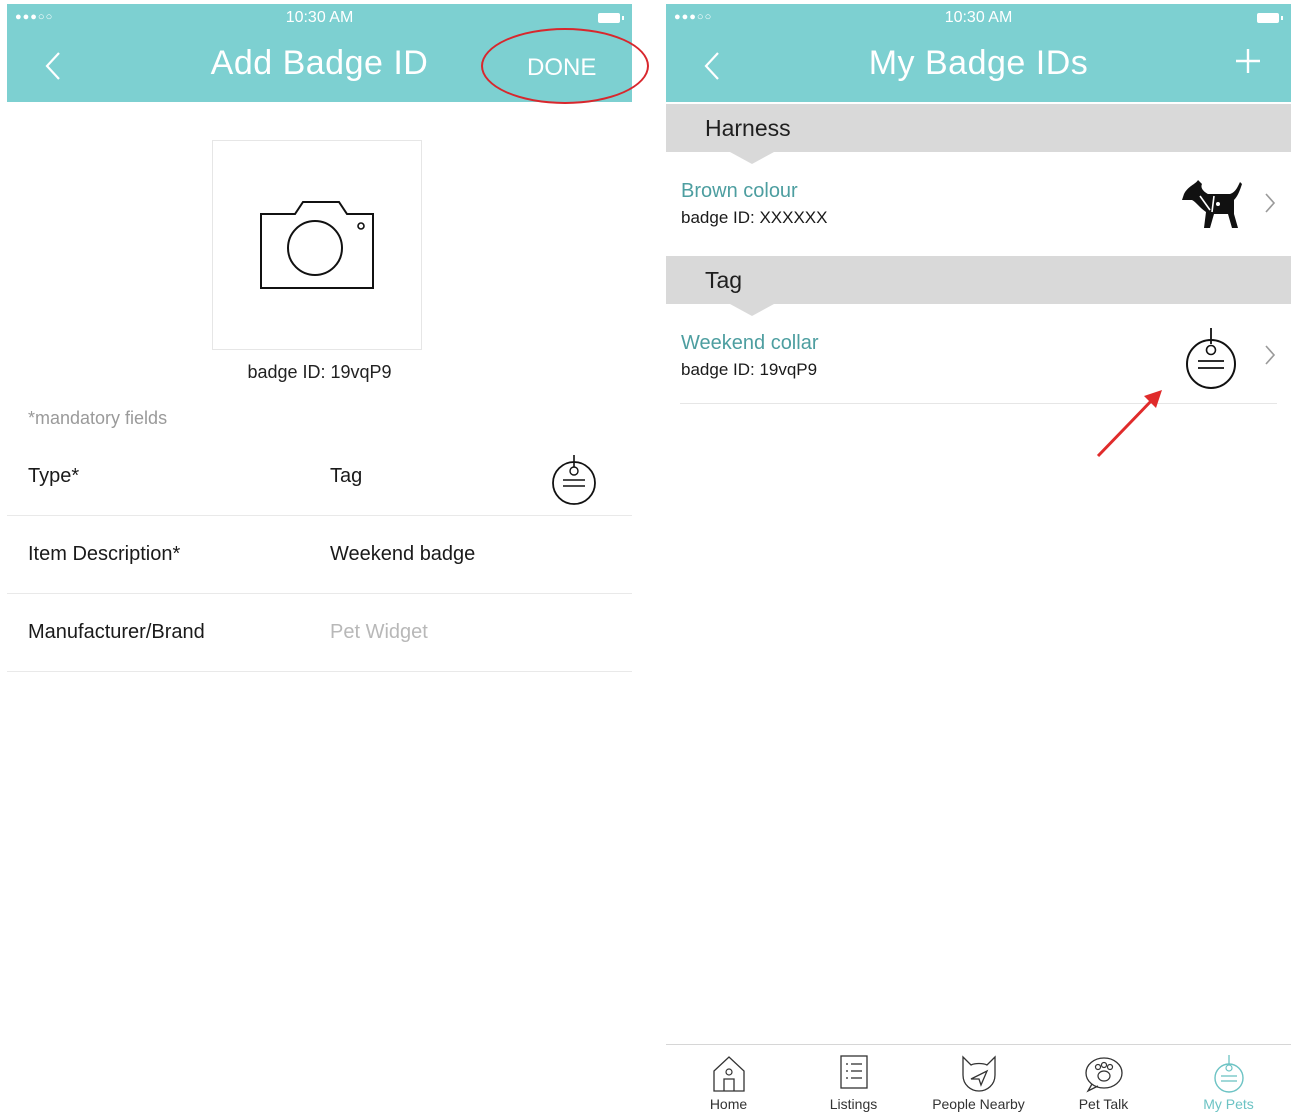 The width and height of the screenshot is (1292, 1113). What do you see at coordinates (1103, 1075) in the screenshot?
I see `paw-chat-icon` at bounding box center [1103, 1075].